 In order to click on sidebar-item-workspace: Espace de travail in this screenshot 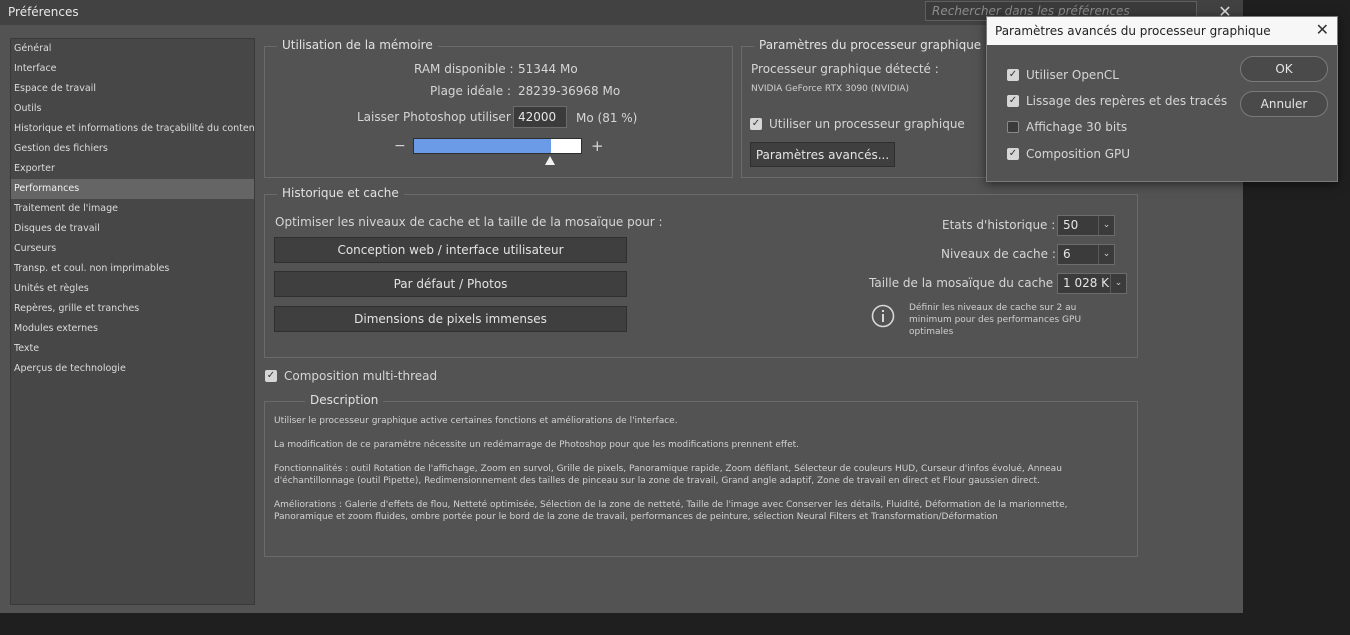, I will do `click(132, 89)`.